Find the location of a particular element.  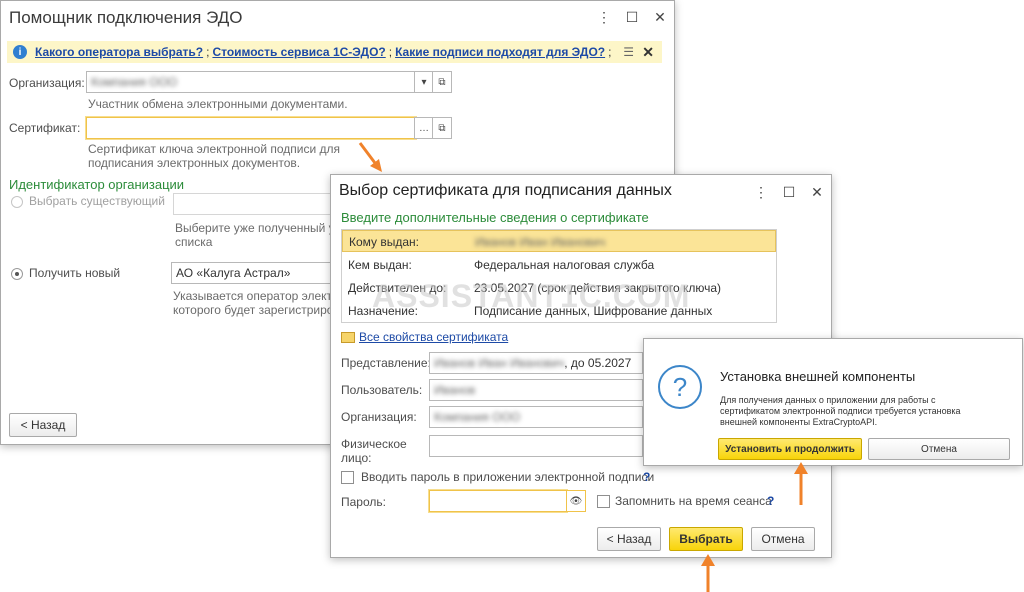

link-service-cost: Стоимость сервиса 1С-ЭДО? is located at coordinates (298, 52).